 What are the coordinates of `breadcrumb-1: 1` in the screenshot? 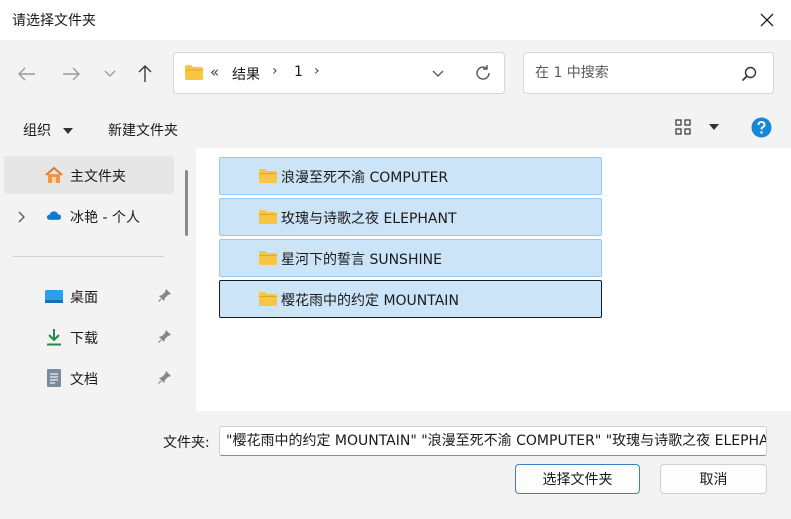 It's located at (298, 72).